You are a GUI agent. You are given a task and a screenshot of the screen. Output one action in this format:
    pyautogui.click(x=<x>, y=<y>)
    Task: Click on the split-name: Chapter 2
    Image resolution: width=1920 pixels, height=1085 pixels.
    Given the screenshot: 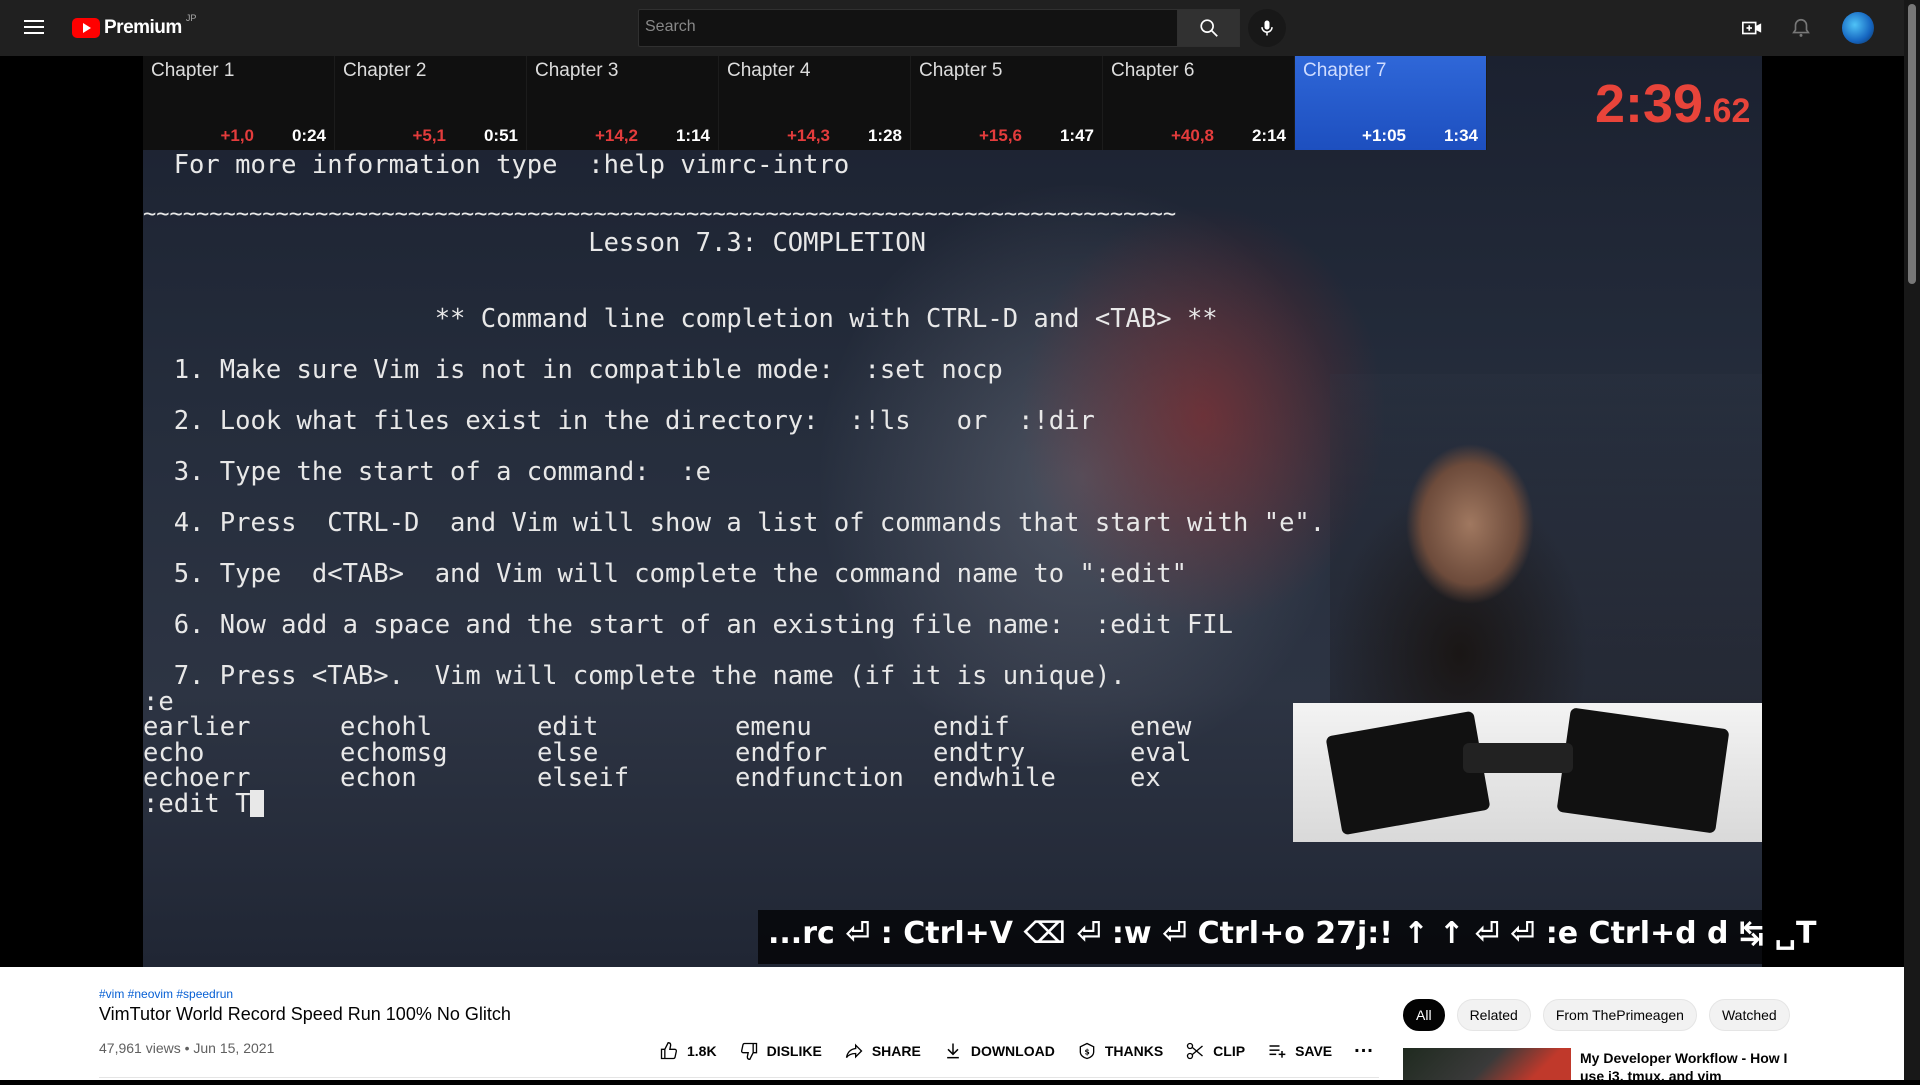 What is the action you would take?
    pyautogui.click(x=385, y=70)
    